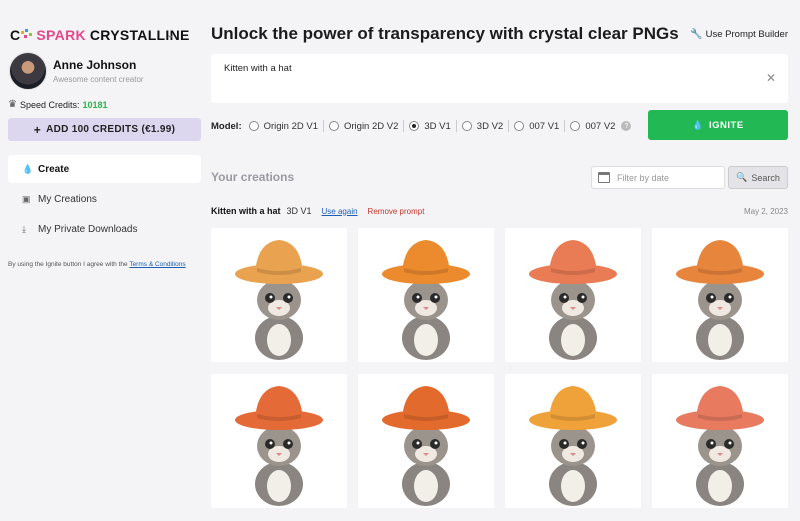  I want to click on credits-label: Speed Credits:, so click(49, 104).